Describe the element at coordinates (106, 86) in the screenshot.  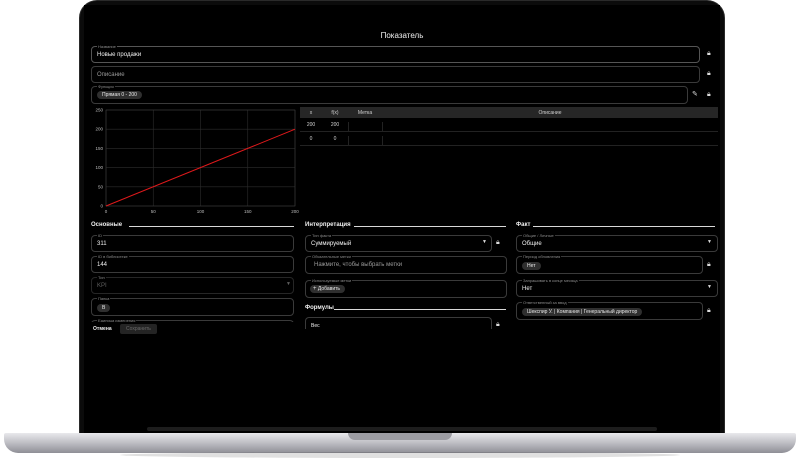
I see `function-label: Функция` at that location.